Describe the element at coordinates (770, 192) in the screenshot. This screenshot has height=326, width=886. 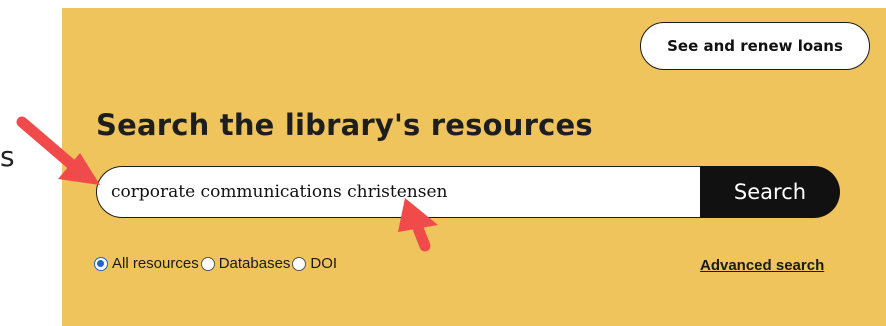
I see `search-button: Search` at that location.